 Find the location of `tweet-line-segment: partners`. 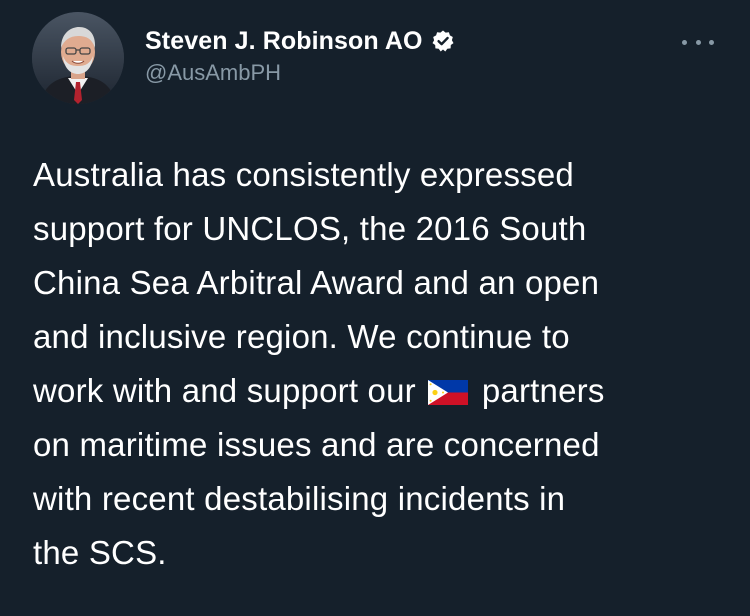

tweet-line-segment: partners is located at coordinates (543, 390).